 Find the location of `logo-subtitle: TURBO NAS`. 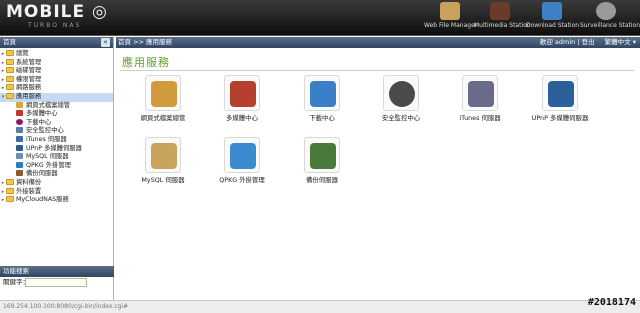

logo-subtitle: TURBO NAS is located at coordinates (55, 25).